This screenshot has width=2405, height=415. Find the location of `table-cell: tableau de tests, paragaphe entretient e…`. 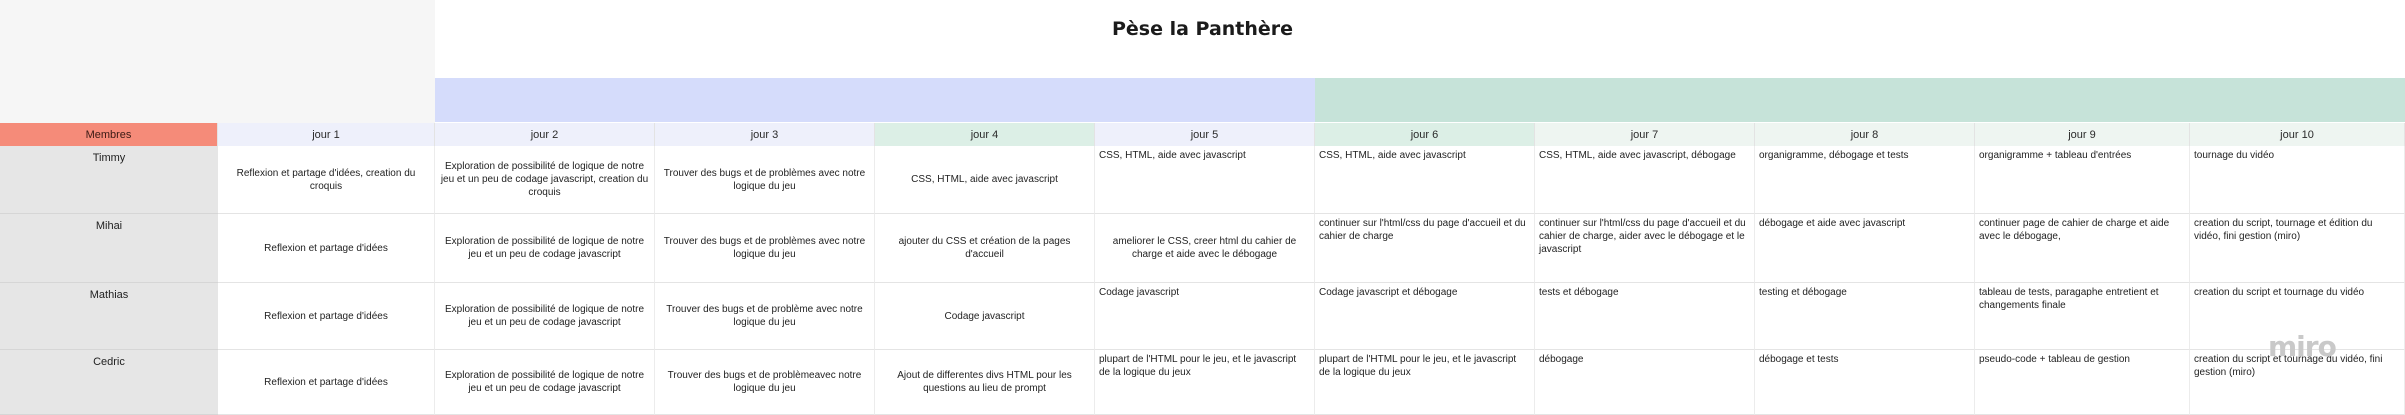

table-cell: tableau de tests, paragaphe entretient e… is located at coordinates (2082, 316).